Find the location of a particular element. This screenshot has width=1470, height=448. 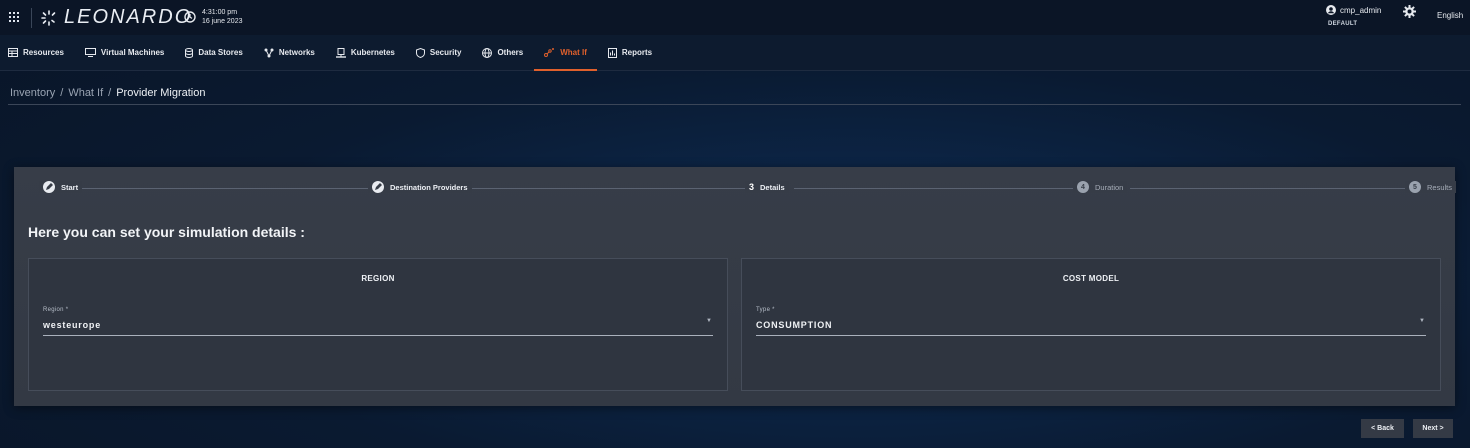

breadcrumb-item-inventory: Inventory is located at coordinates (32, 93).